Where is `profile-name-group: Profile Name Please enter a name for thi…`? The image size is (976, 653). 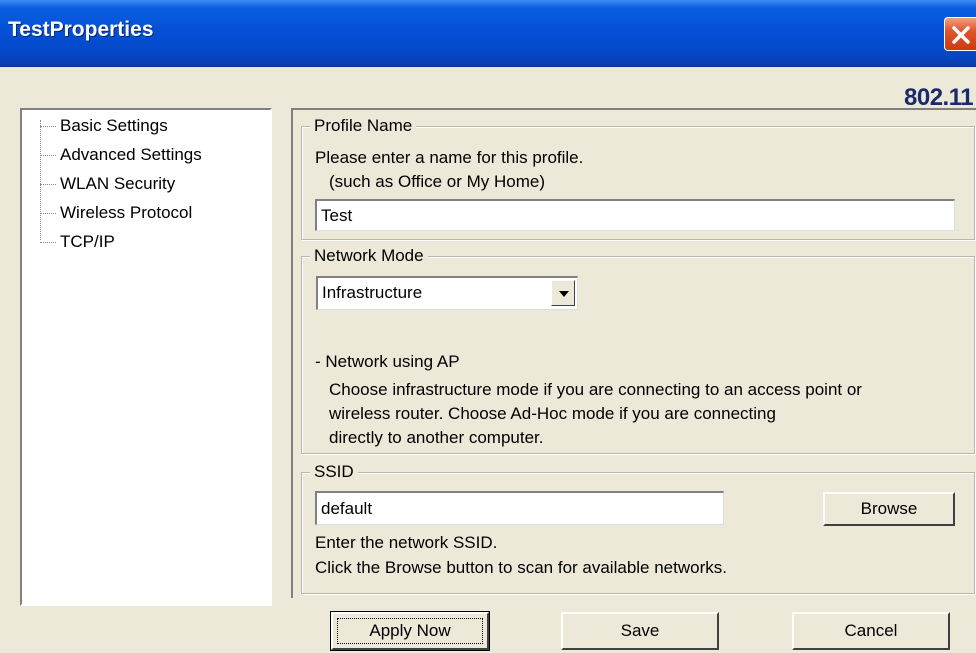
profile-name-group: Profile Name Please enter a name for thi… is located at coordinates (638, 177).